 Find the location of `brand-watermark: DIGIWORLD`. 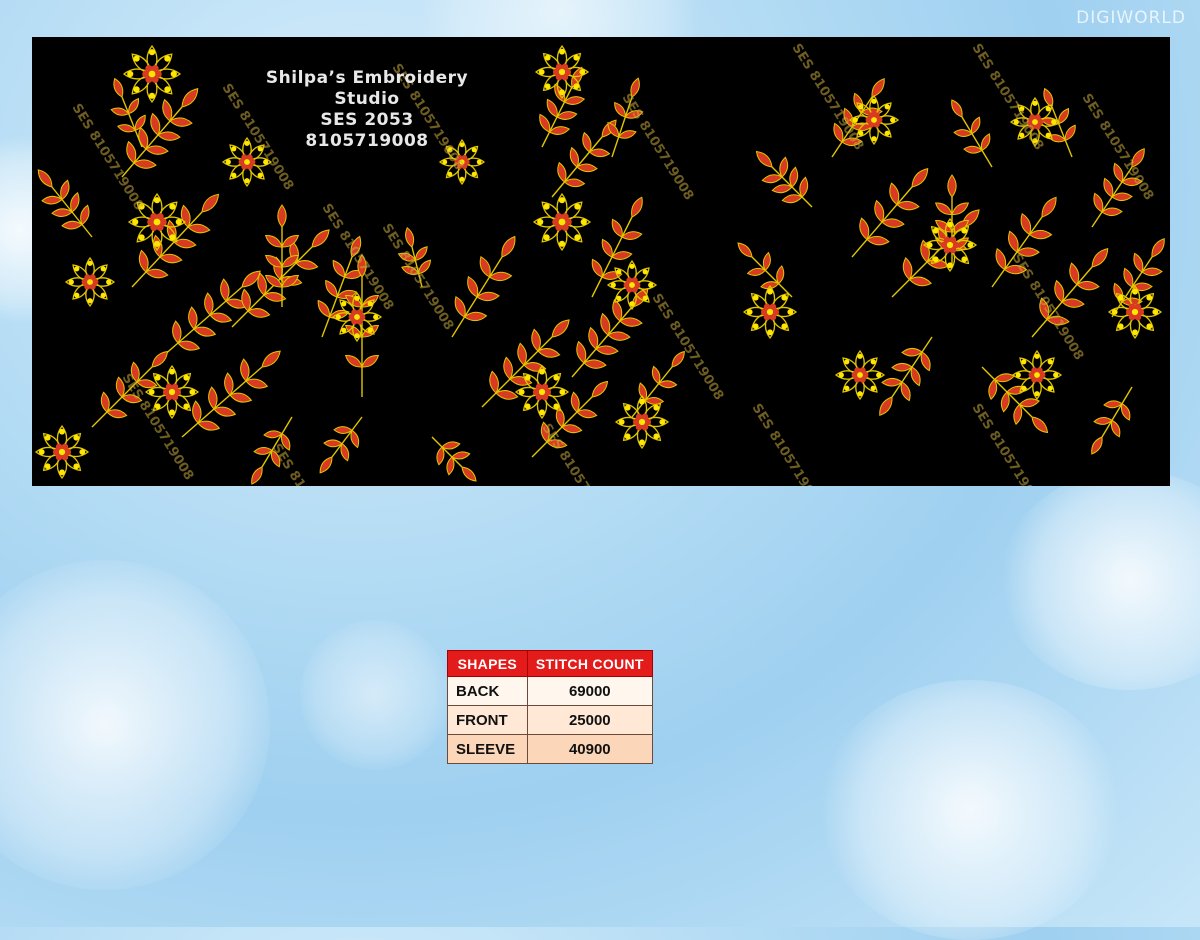

brand-watermark: DIGIWORLD is located at coordinates (1131, 18).